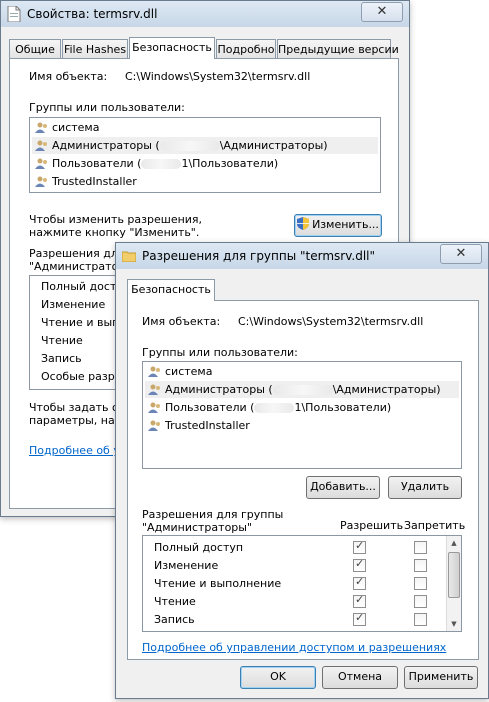 This screenshot has width=489, height=702. What do you see at coordinates (454, 543) in the screenshot?
I see `scroll-up-arrow-icon: ▲` at bounding box center [454, 543].